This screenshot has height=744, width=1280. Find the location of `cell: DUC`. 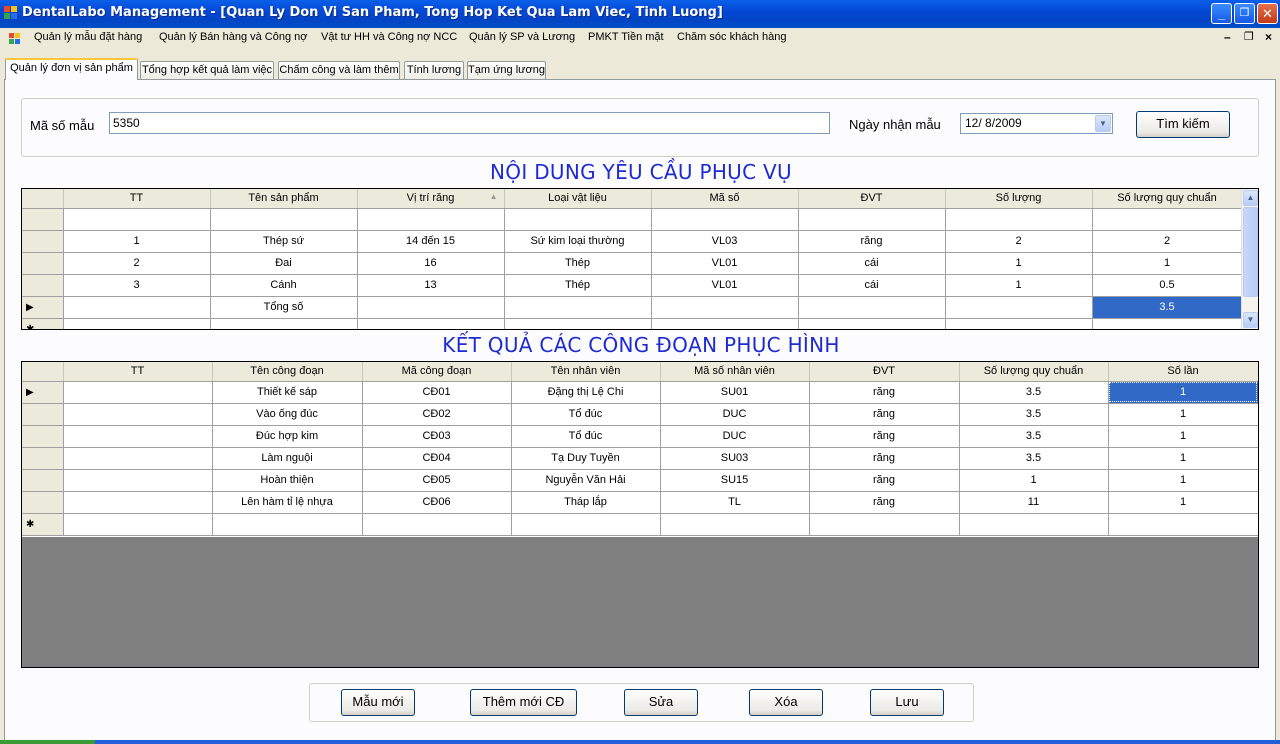

cell: DUC is located at coordinates (735, 414).